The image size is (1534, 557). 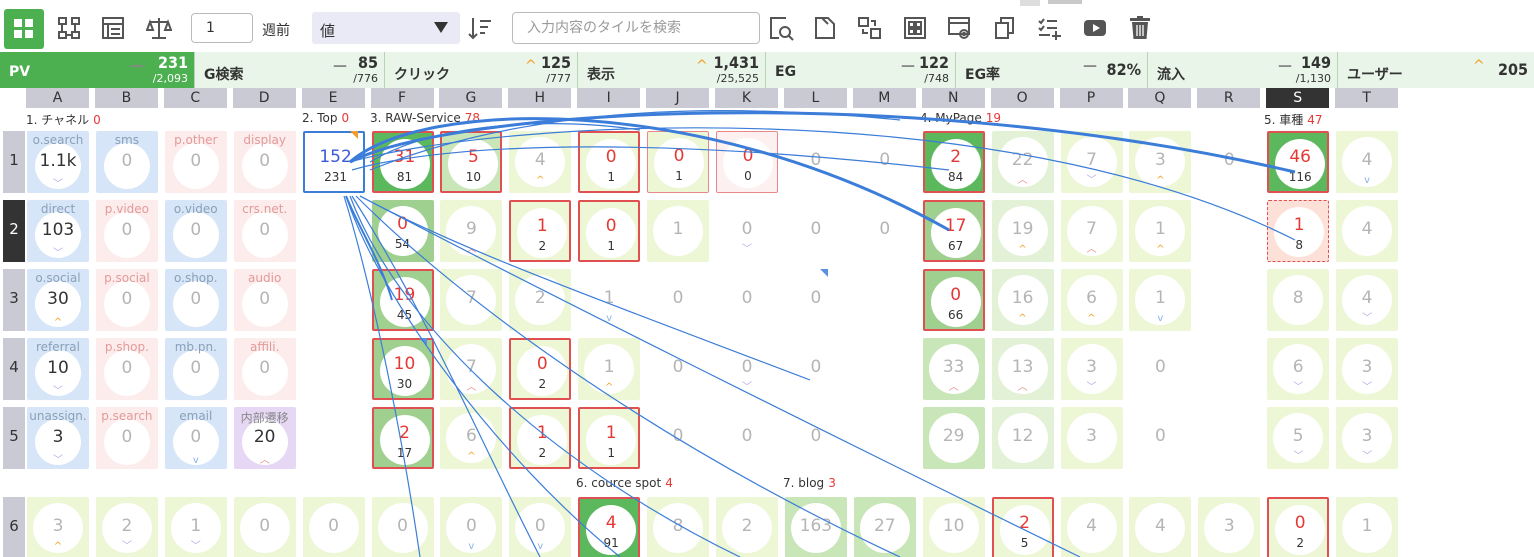 I want to click on document-icon, so click(x=825, y=28).